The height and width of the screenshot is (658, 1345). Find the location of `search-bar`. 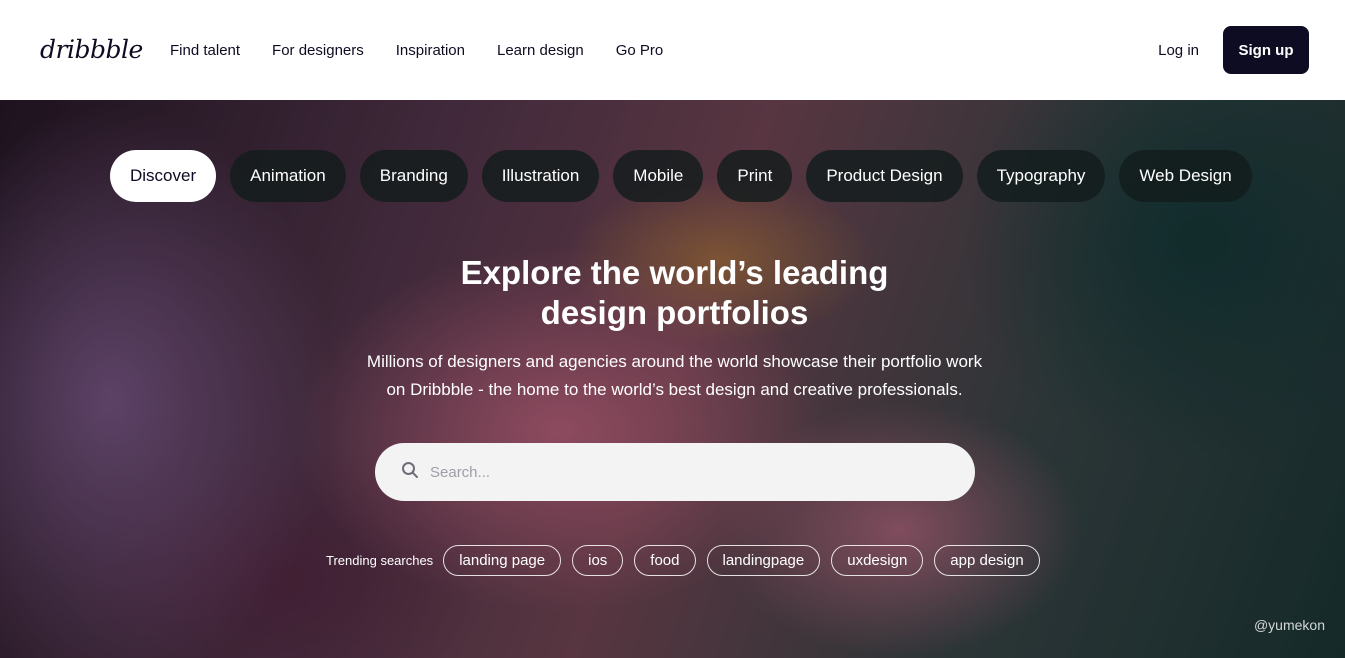

search-bar is located at coordinates (675, 472).